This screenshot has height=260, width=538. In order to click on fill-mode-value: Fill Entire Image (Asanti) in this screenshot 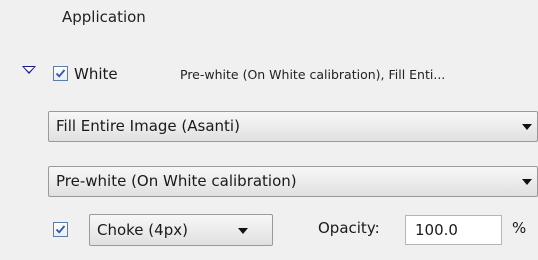, I will do `click(148, 126)`.